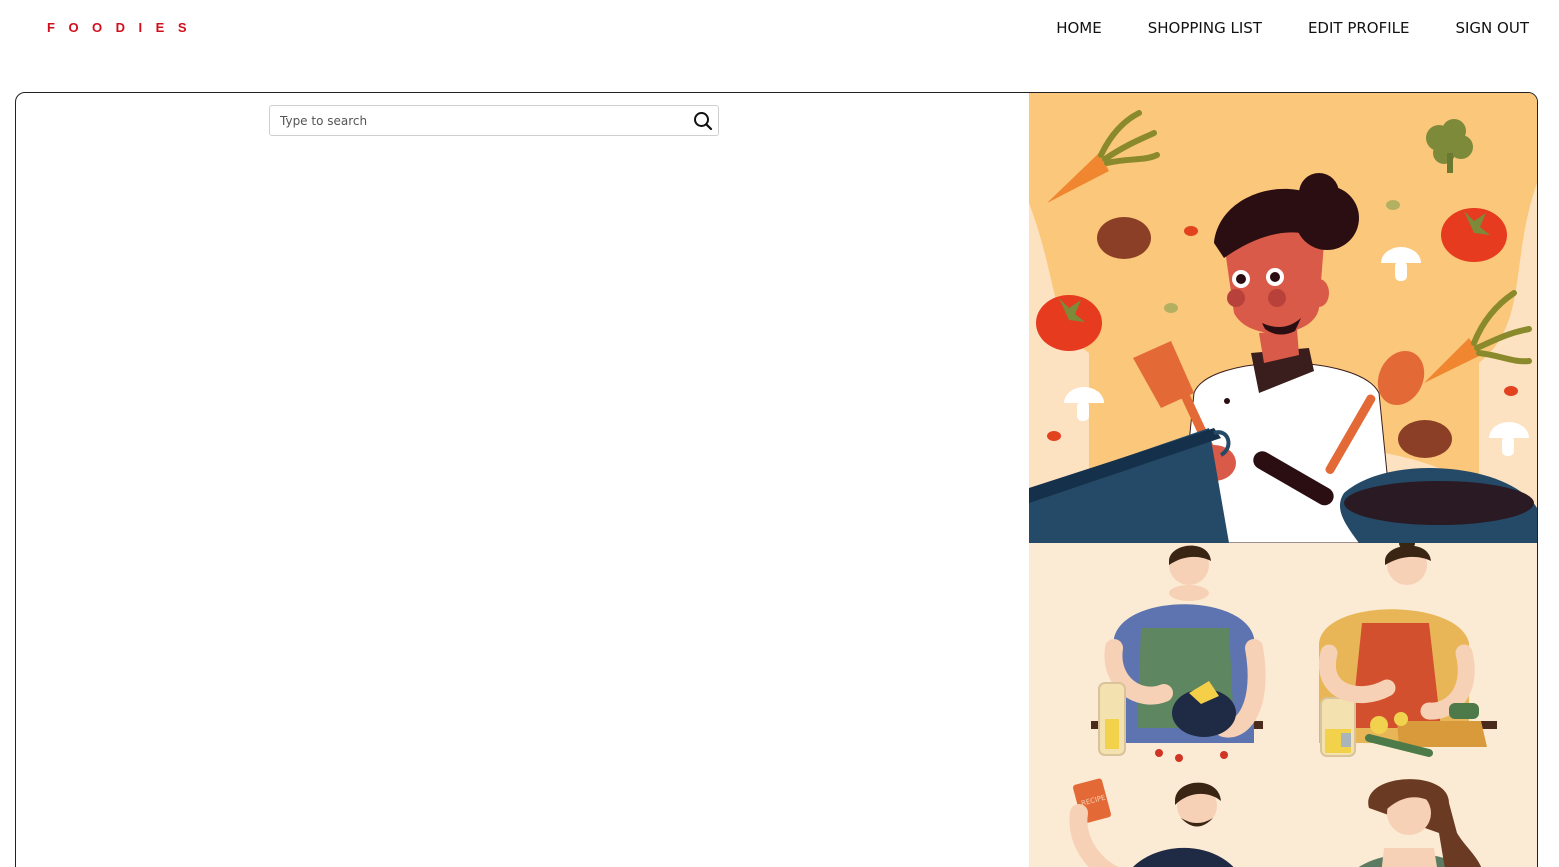 Image resolution: width=1559 pixels, height=867 pixels. I want to click on search-input, so click(494, 120).